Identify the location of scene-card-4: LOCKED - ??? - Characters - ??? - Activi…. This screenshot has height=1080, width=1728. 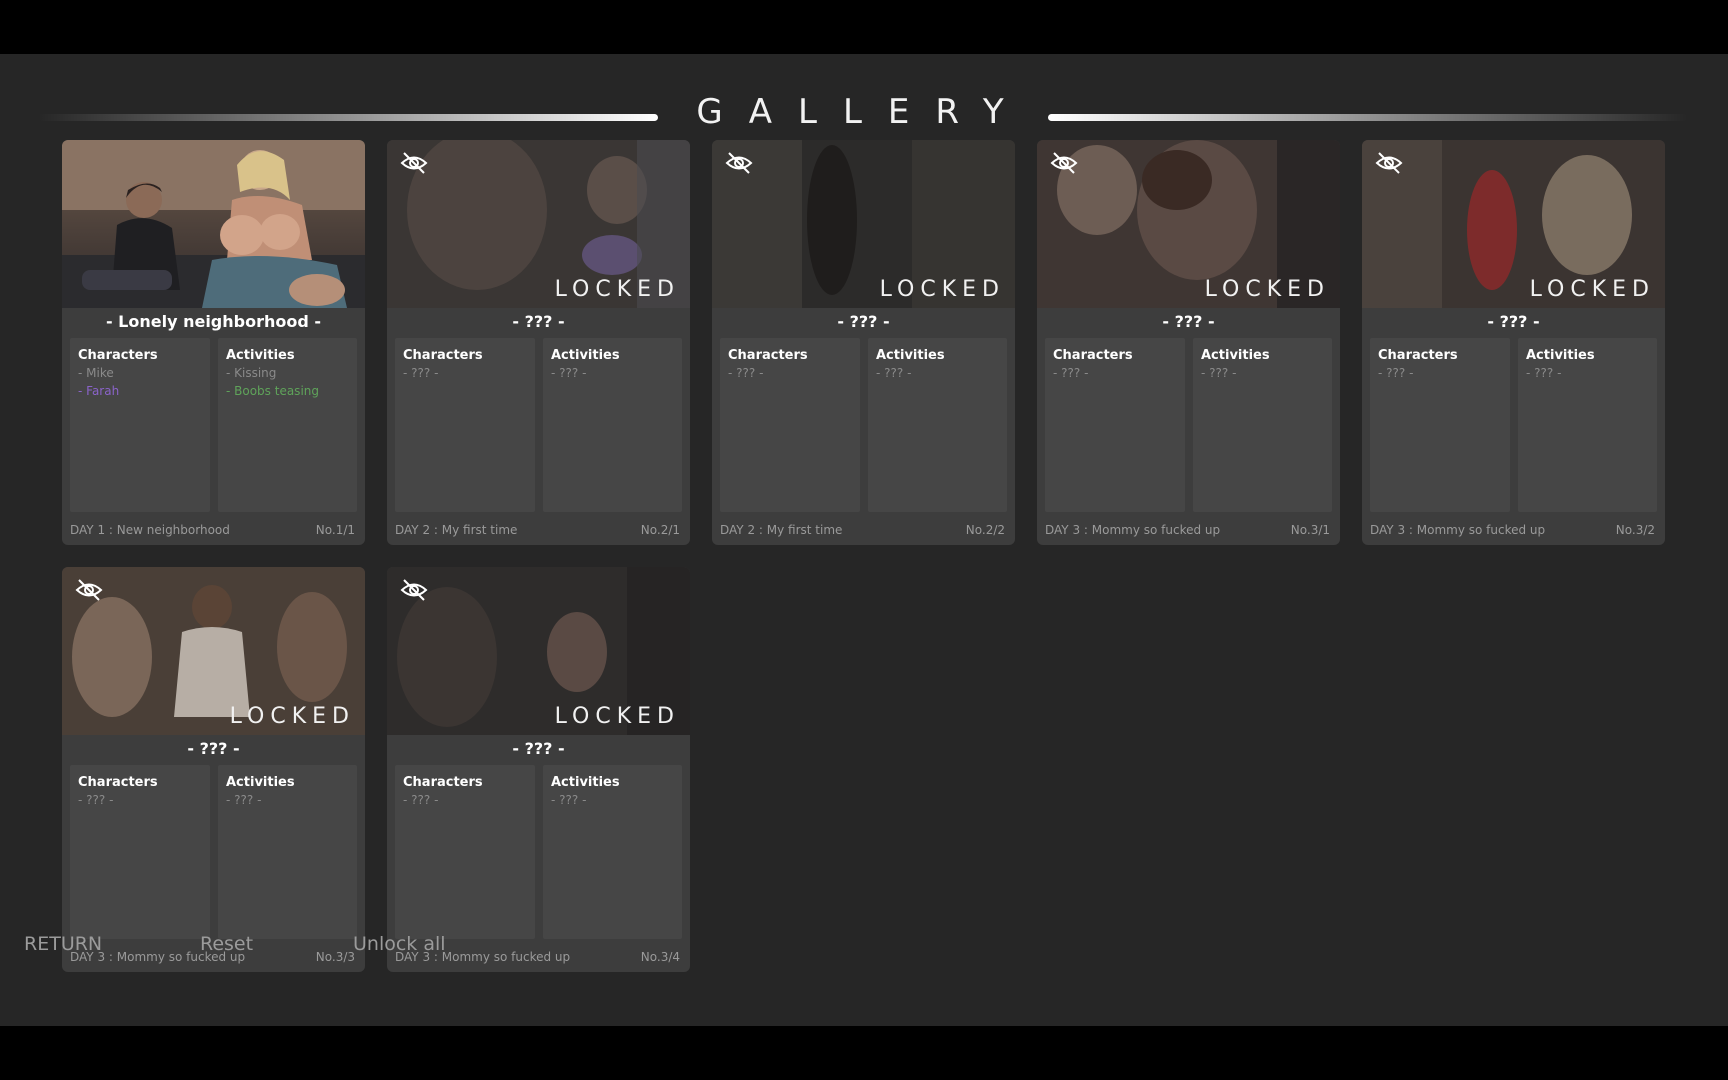
(1188, 342).